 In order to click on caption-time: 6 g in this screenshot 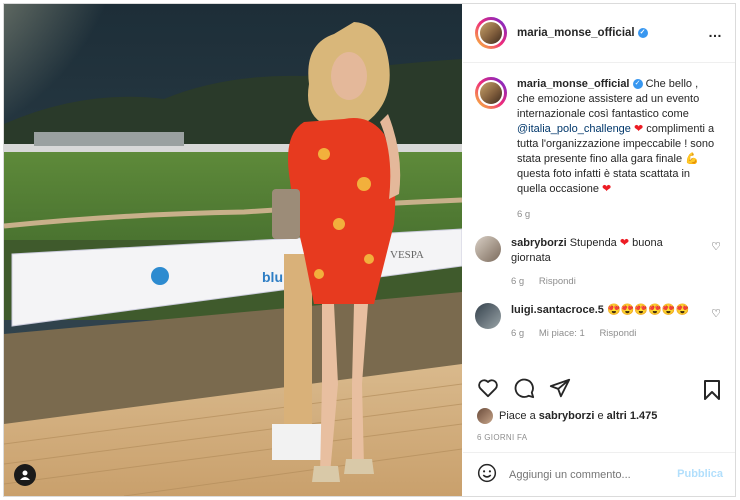, I will do `click(524, 214)`.